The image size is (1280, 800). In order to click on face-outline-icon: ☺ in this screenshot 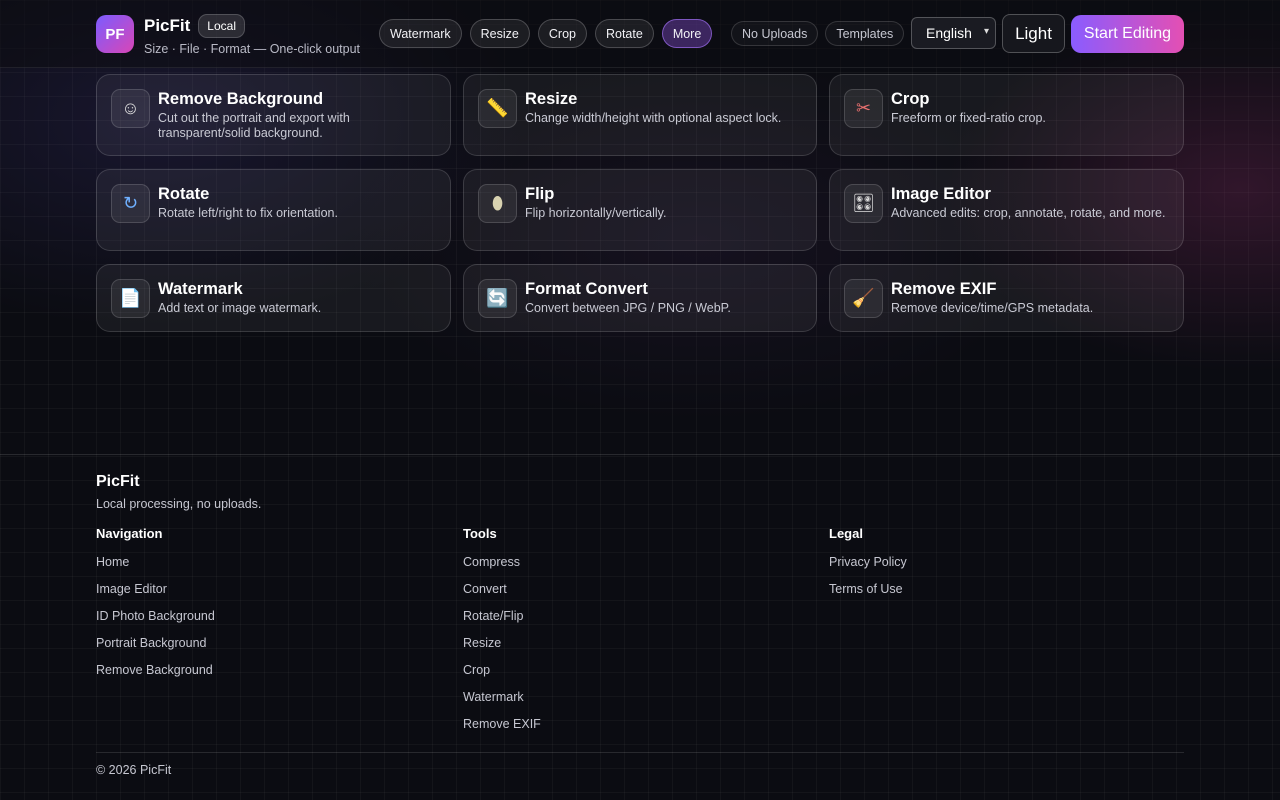, I will do `click(130, 108)`.